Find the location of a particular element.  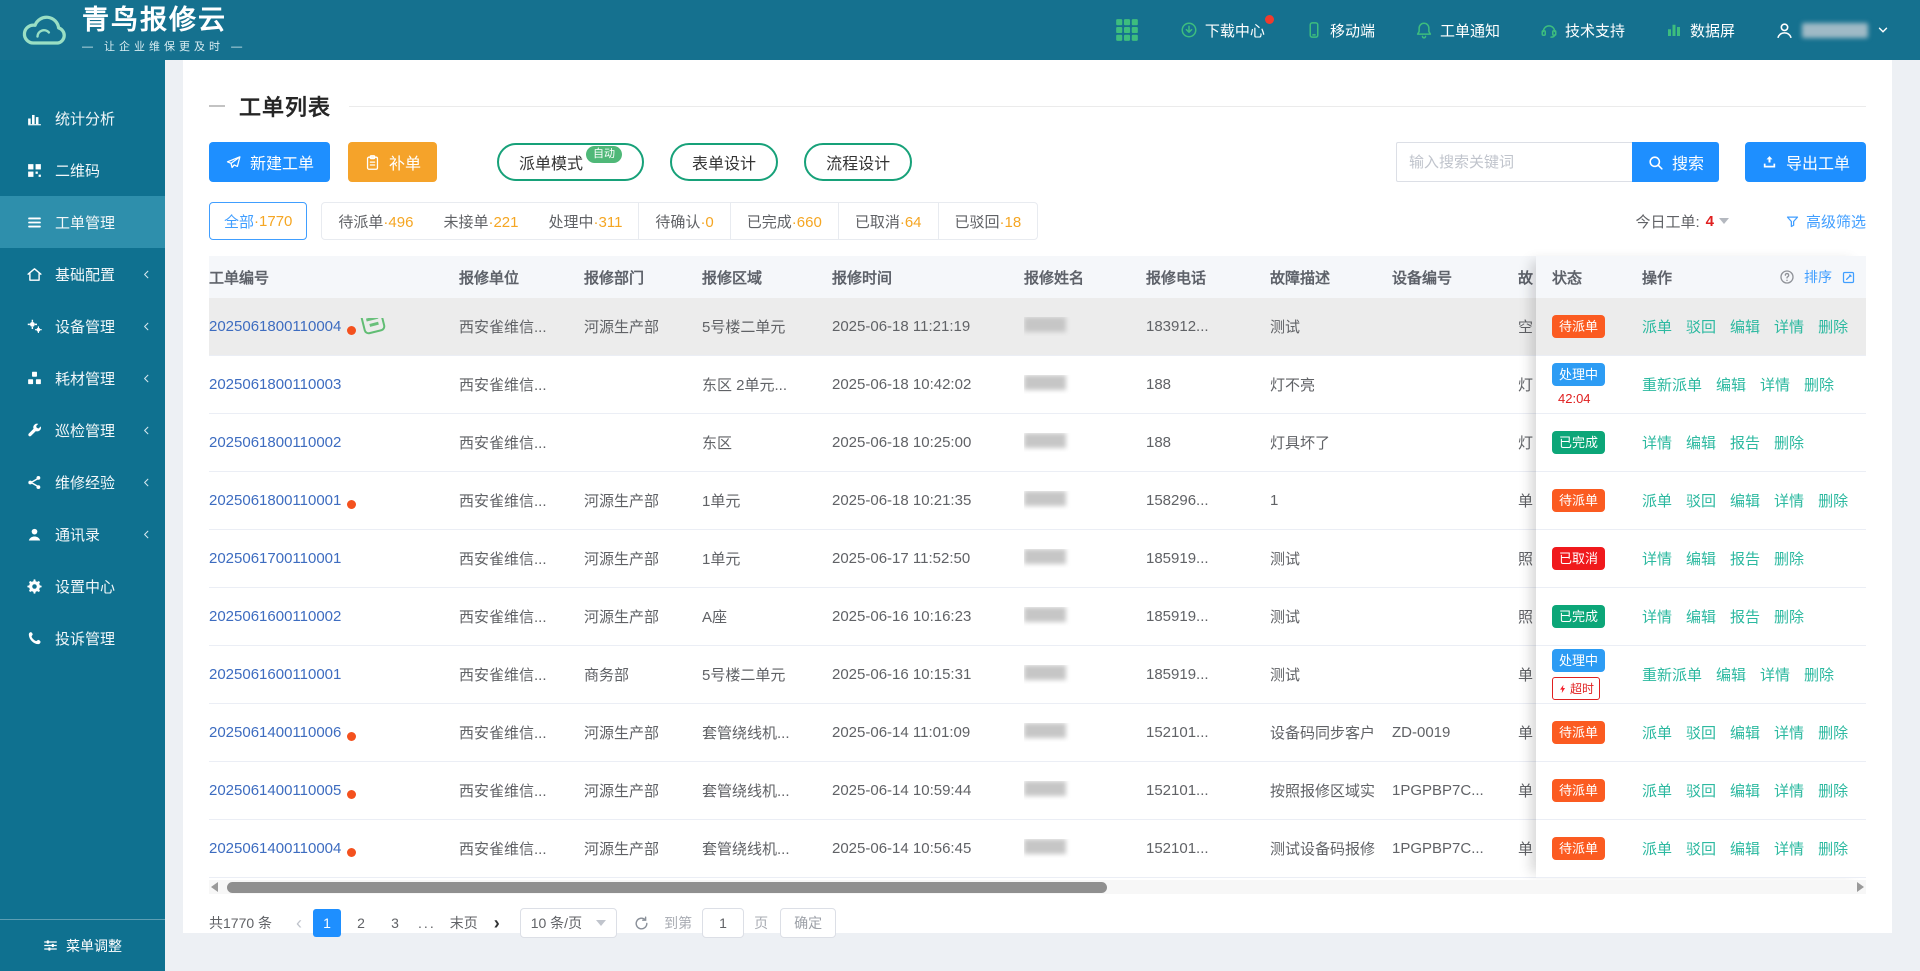

help-icon is located at coordinates (1787, 277).